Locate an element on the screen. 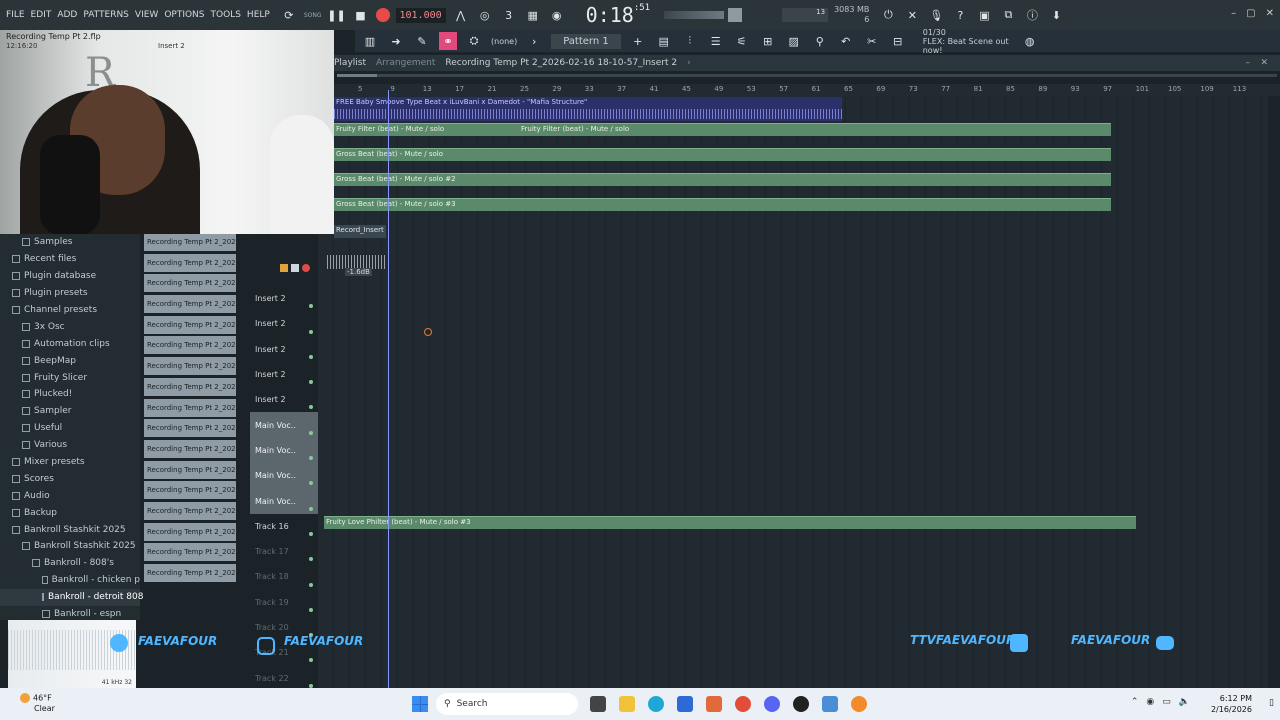 The height and width of the screenshot is (720, 1280). menu-file: FILE is located at coordinates (15, 15).